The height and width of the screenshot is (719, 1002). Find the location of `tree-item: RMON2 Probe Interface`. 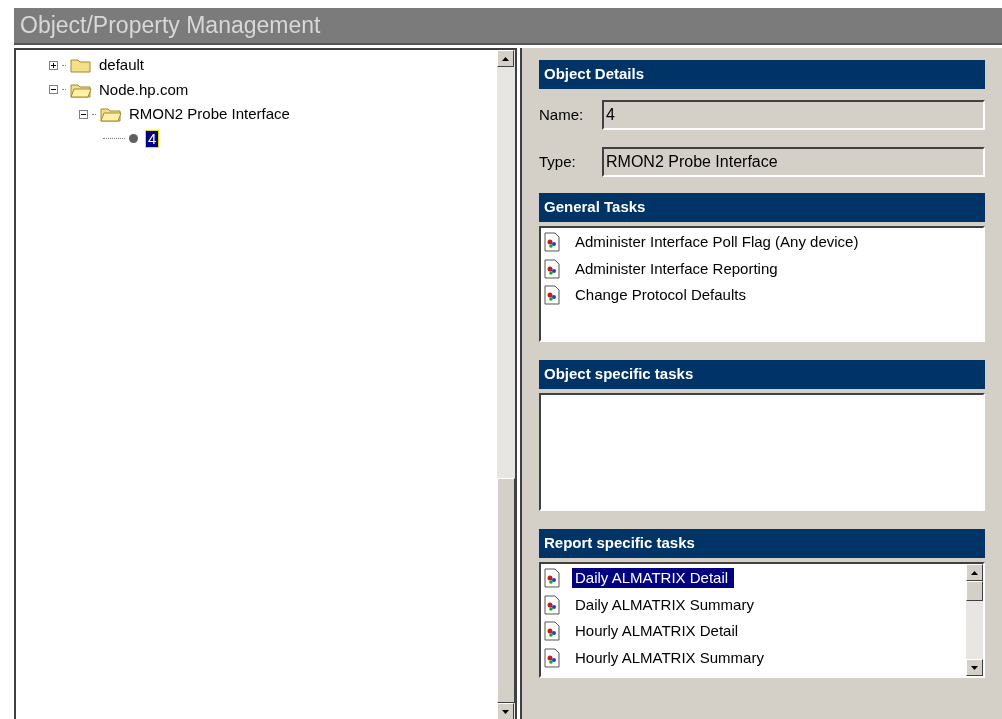

tree-item: RMON2 Probe Interface is located at coordinates (209, 114).